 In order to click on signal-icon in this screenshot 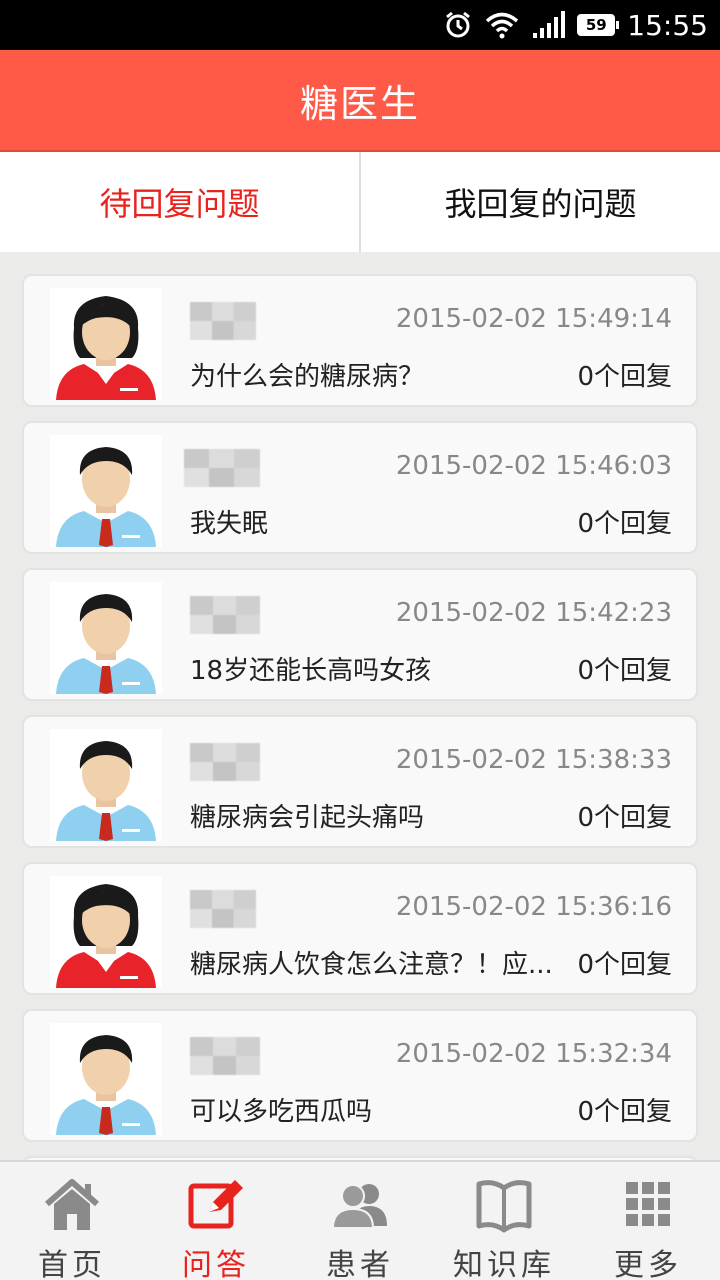, I will do `click(548, 25)`.